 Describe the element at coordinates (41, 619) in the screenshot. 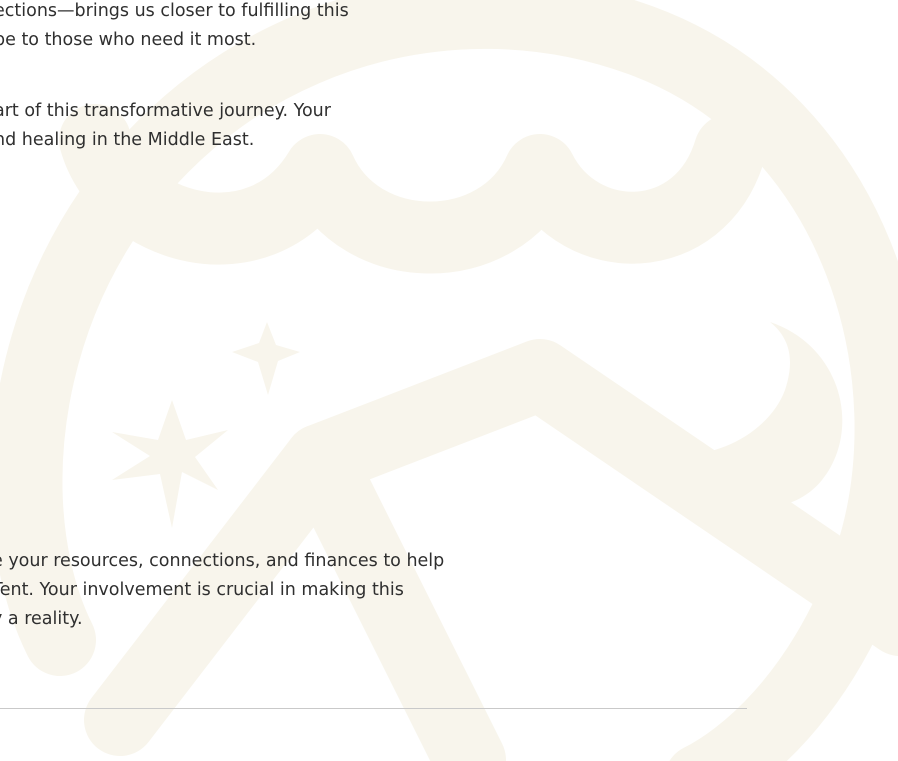

I see `paragraph-line: y a reality.` at that location.